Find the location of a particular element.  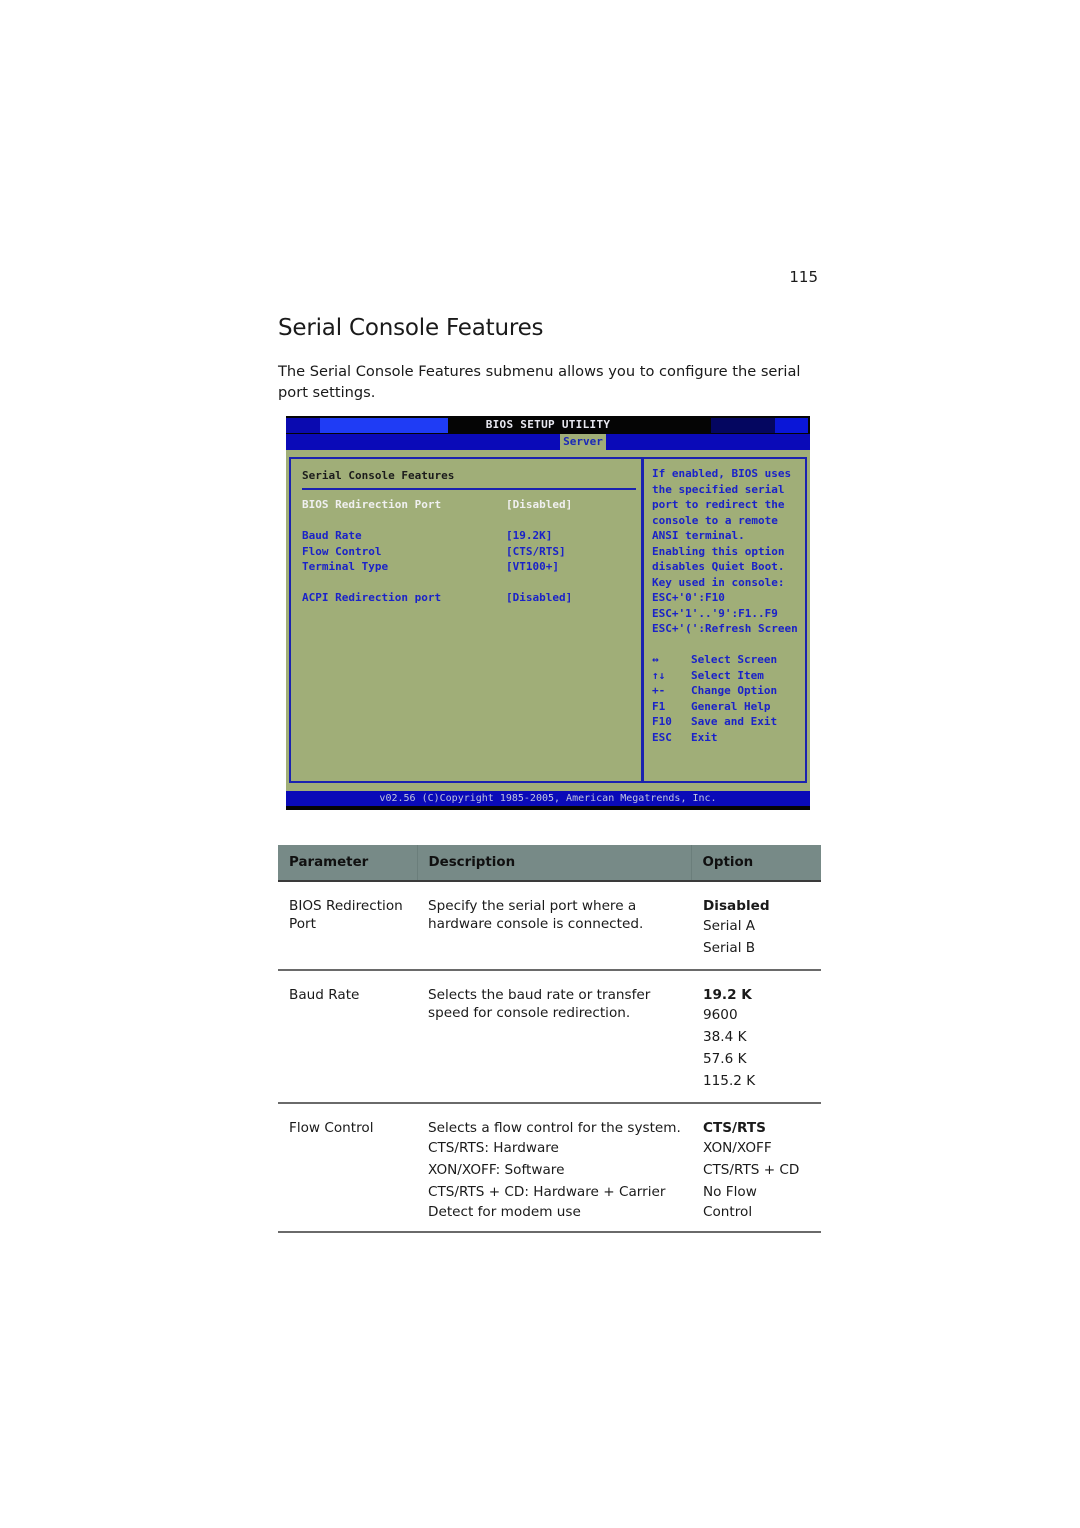

description-text: Specify the serial port where a is located at coordinates (532, 906).